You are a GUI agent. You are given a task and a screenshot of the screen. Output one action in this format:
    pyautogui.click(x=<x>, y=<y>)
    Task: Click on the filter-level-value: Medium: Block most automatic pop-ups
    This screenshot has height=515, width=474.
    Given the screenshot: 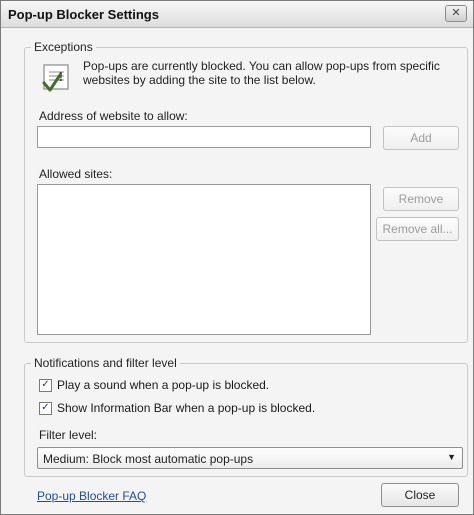 What is the action you would take?
    pyautogui.click(x=148, y=459)
    